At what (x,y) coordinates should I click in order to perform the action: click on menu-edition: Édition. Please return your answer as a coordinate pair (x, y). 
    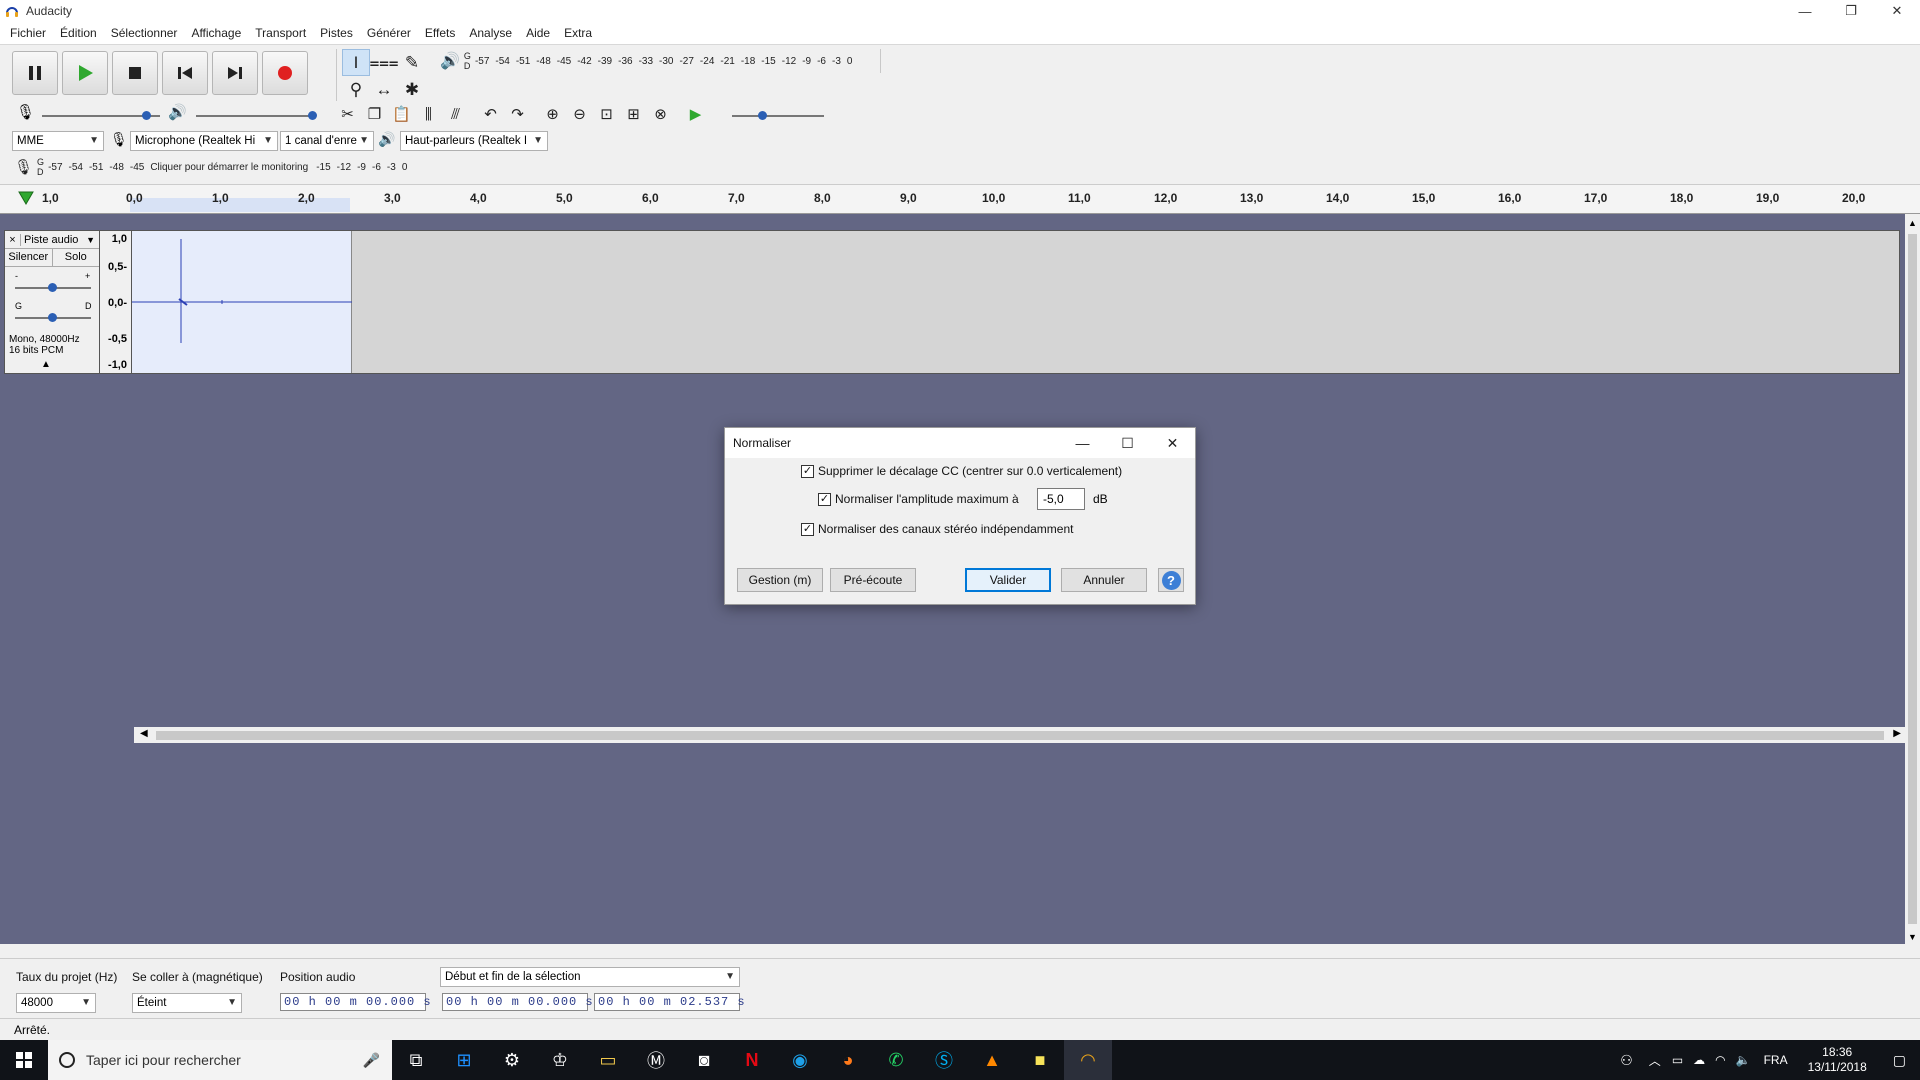
    Looking at the image, I should click on (78, 33).